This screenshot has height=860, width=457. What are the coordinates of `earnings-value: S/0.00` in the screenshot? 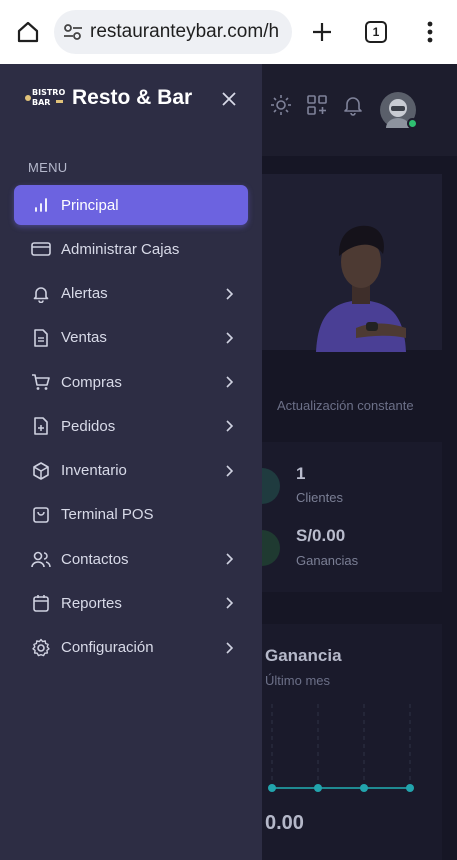 It's located at (321, 535).